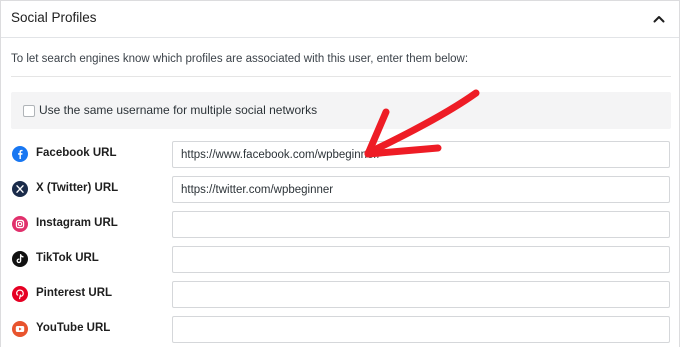 This screenshot has height=347, width=680. Describe the element at coordinates (77, 188) in the screenshot. I see `twitter-url-label: X (Twitter) URL` at that location.